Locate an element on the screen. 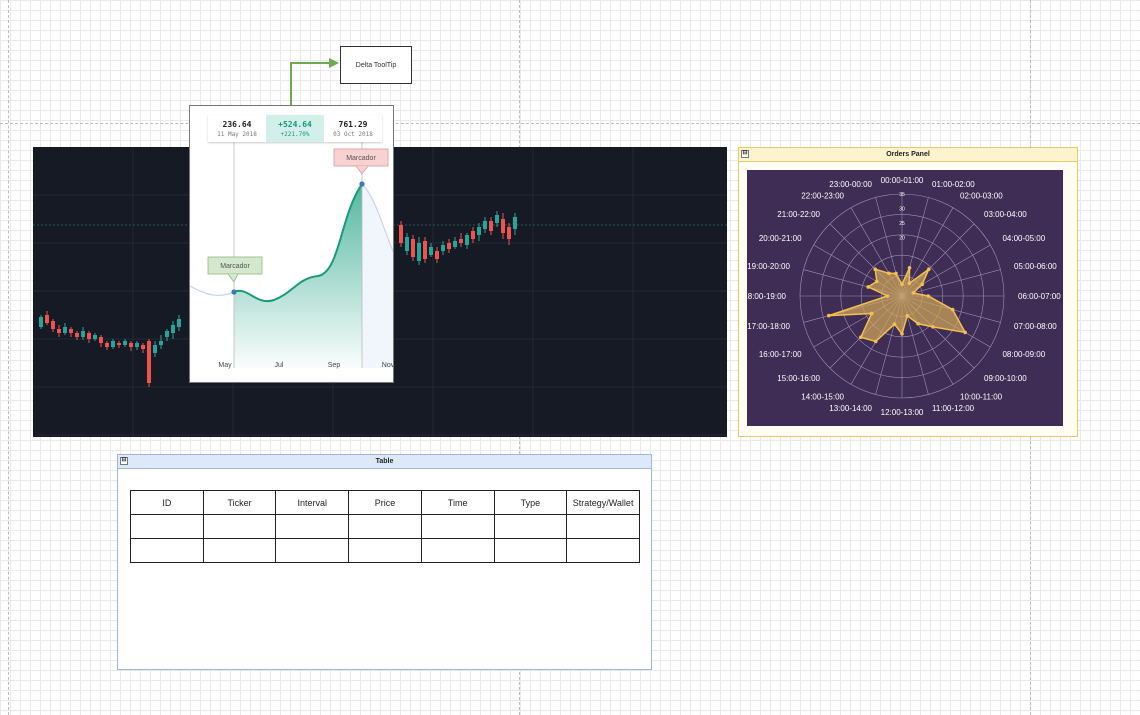  area-chart-svg: Marcador Marcador May Jul Sep Nov is located at coordinates (292, 252).